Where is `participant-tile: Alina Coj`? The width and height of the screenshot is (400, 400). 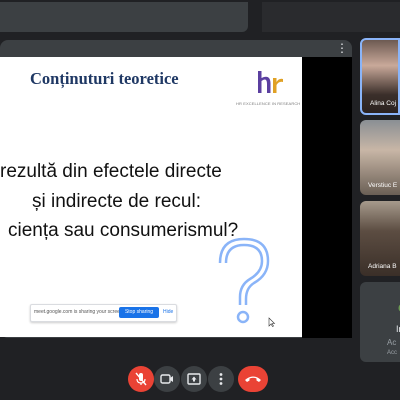 participant-tile: Alina Coj is located at coordinates (380, 76).